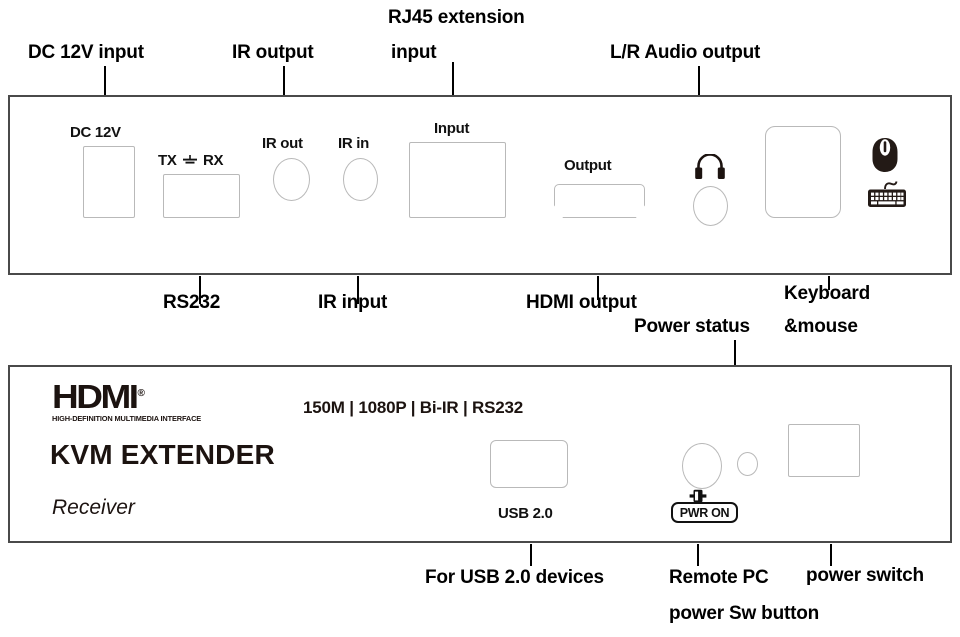 This screenshot has height=637, width=960. What do you see at coordinates (710, 166) in the screenshot?
I see `headphone-icon` at bounding box center [710, 166].